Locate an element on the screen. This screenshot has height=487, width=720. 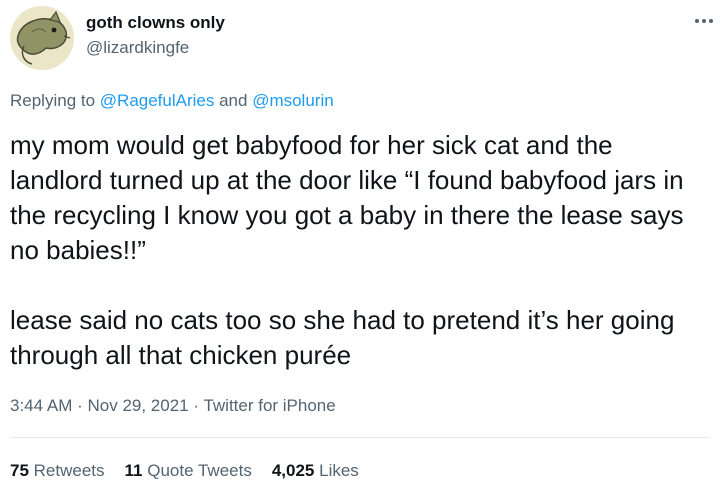
mention-separator: and is located at coordinates (233, 100).